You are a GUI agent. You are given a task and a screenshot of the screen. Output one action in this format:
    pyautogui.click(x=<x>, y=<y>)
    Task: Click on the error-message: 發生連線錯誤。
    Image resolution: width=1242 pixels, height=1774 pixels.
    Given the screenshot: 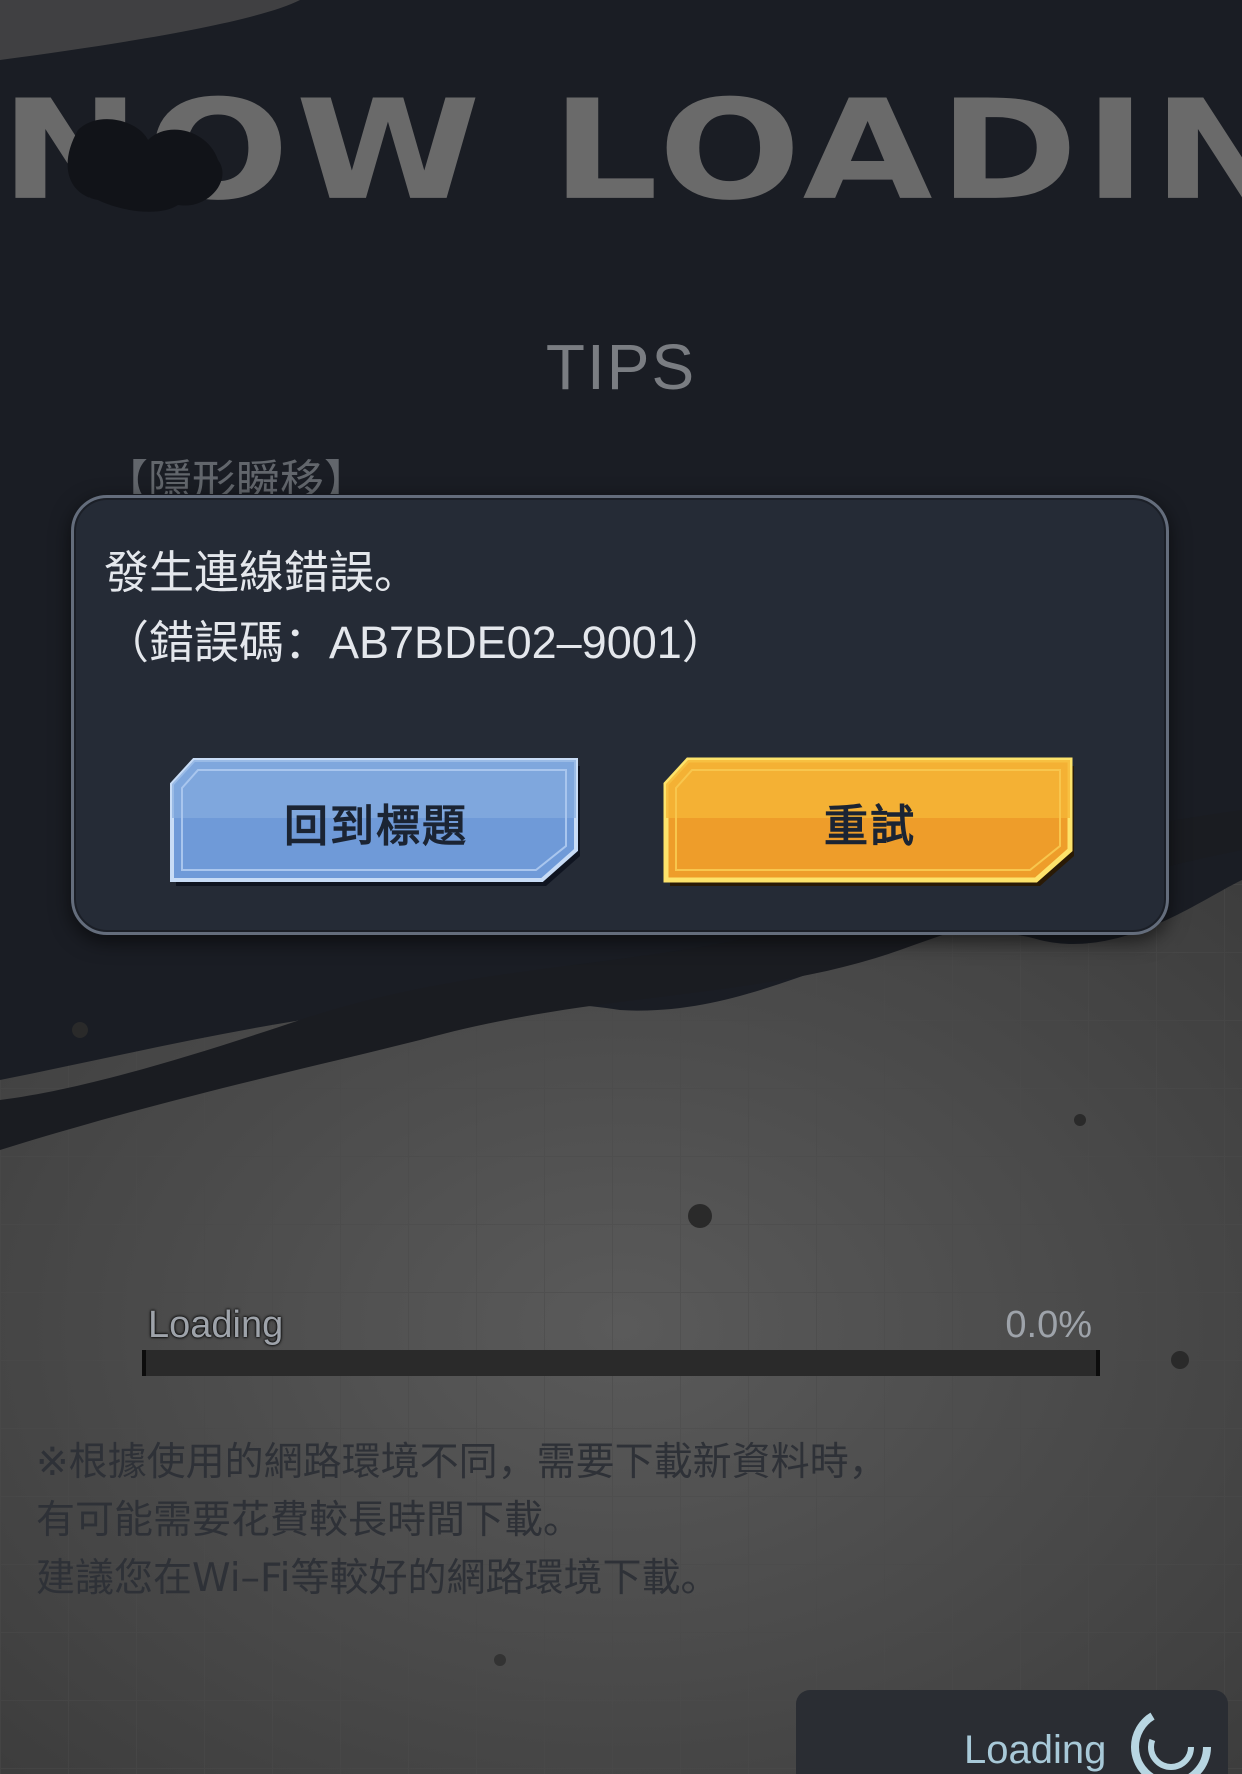 What is the action you would take?
    pyautogui.click(x=262, y=572)
    